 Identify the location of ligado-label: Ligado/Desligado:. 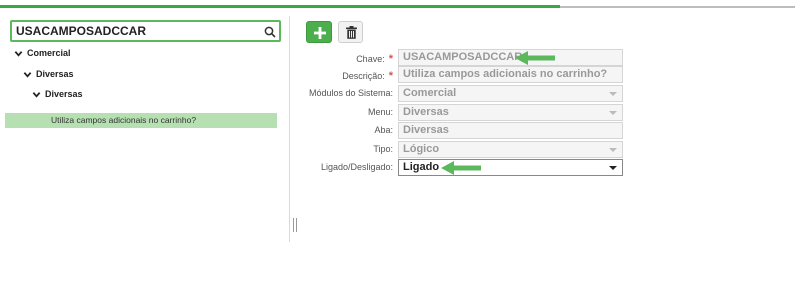
(356, 167).